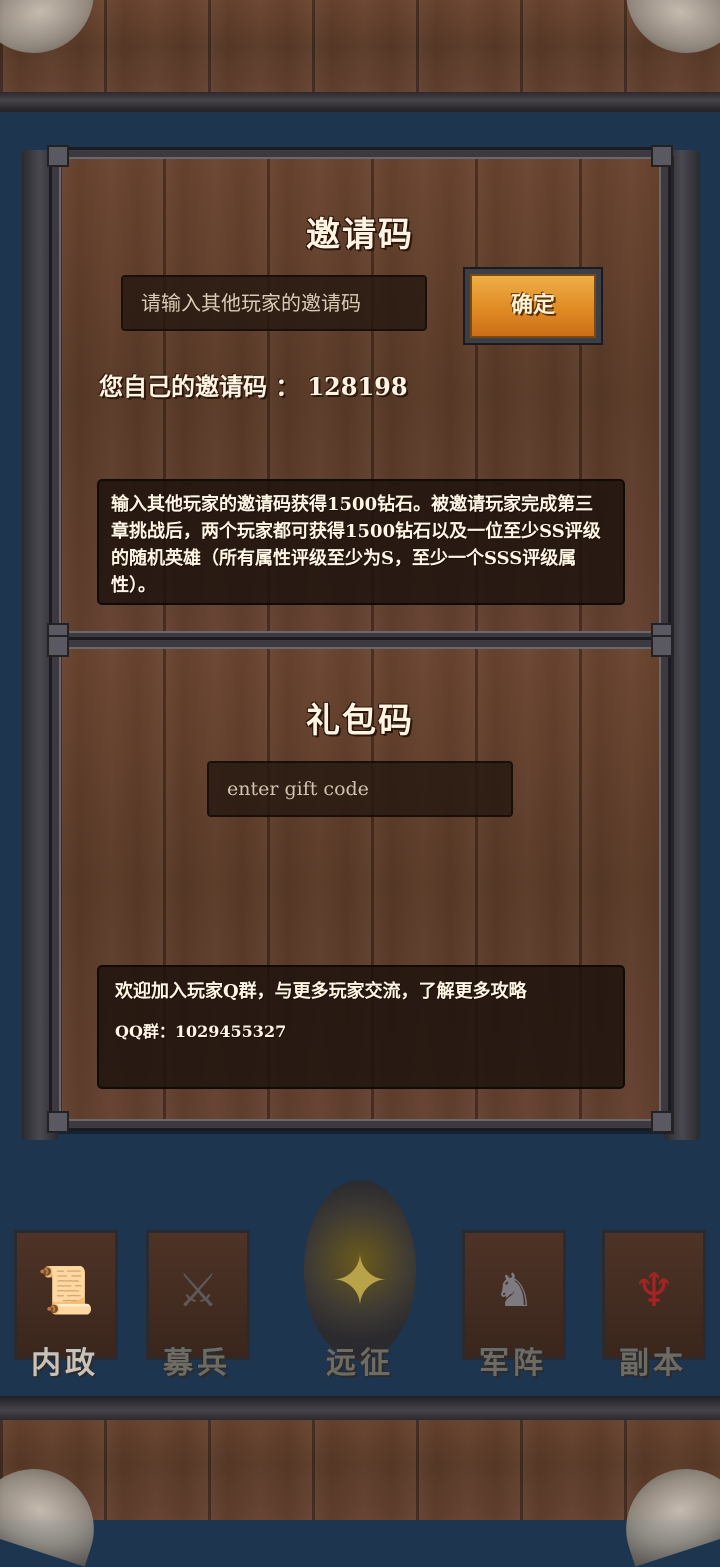  Describe the element at coordinates (274, 303) in the screenshot. I see `invite-code-input: 请输入其他玩家的邀请码` at that location.